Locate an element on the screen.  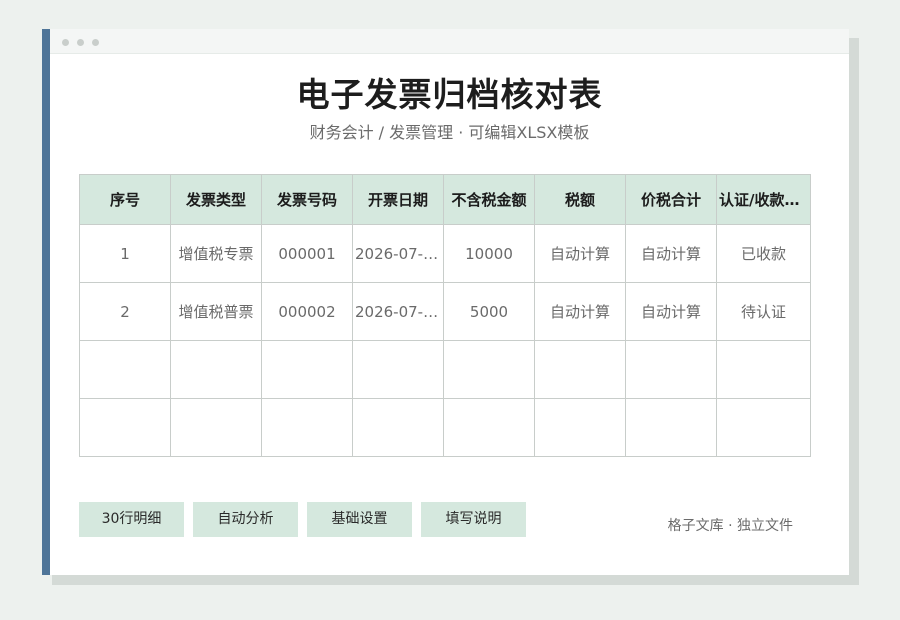
analysis-tab-button: 自动分析 is located at coordinates (245, 519).